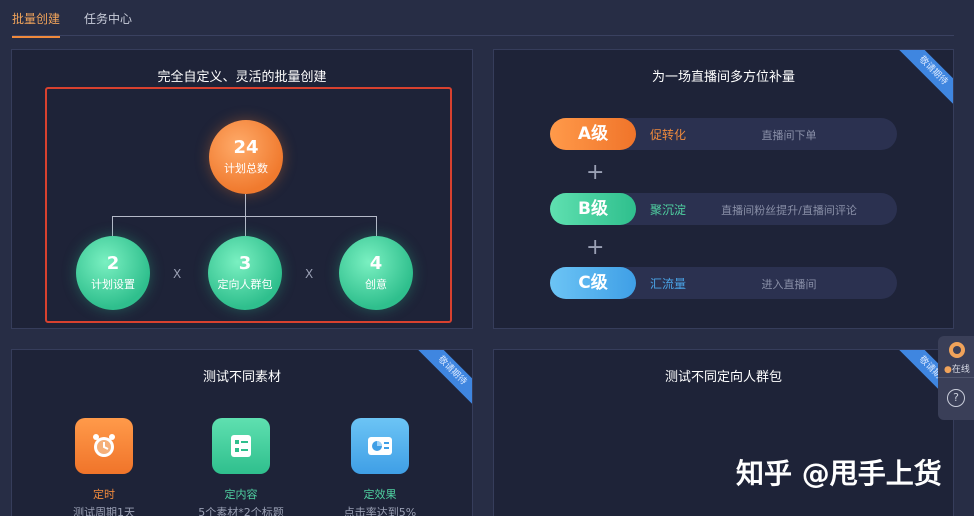 This screenshot has height=516, width=974. I want to click on level-row-b: B级 聚沉淀 直播间粉丝提升/直播间评论, so click(723, 209).